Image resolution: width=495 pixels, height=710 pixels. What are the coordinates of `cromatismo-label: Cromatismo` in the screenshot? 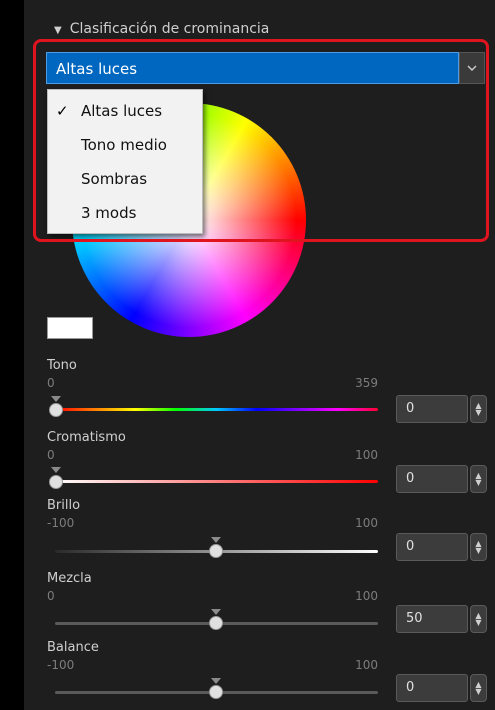 It's located at (86, 437).